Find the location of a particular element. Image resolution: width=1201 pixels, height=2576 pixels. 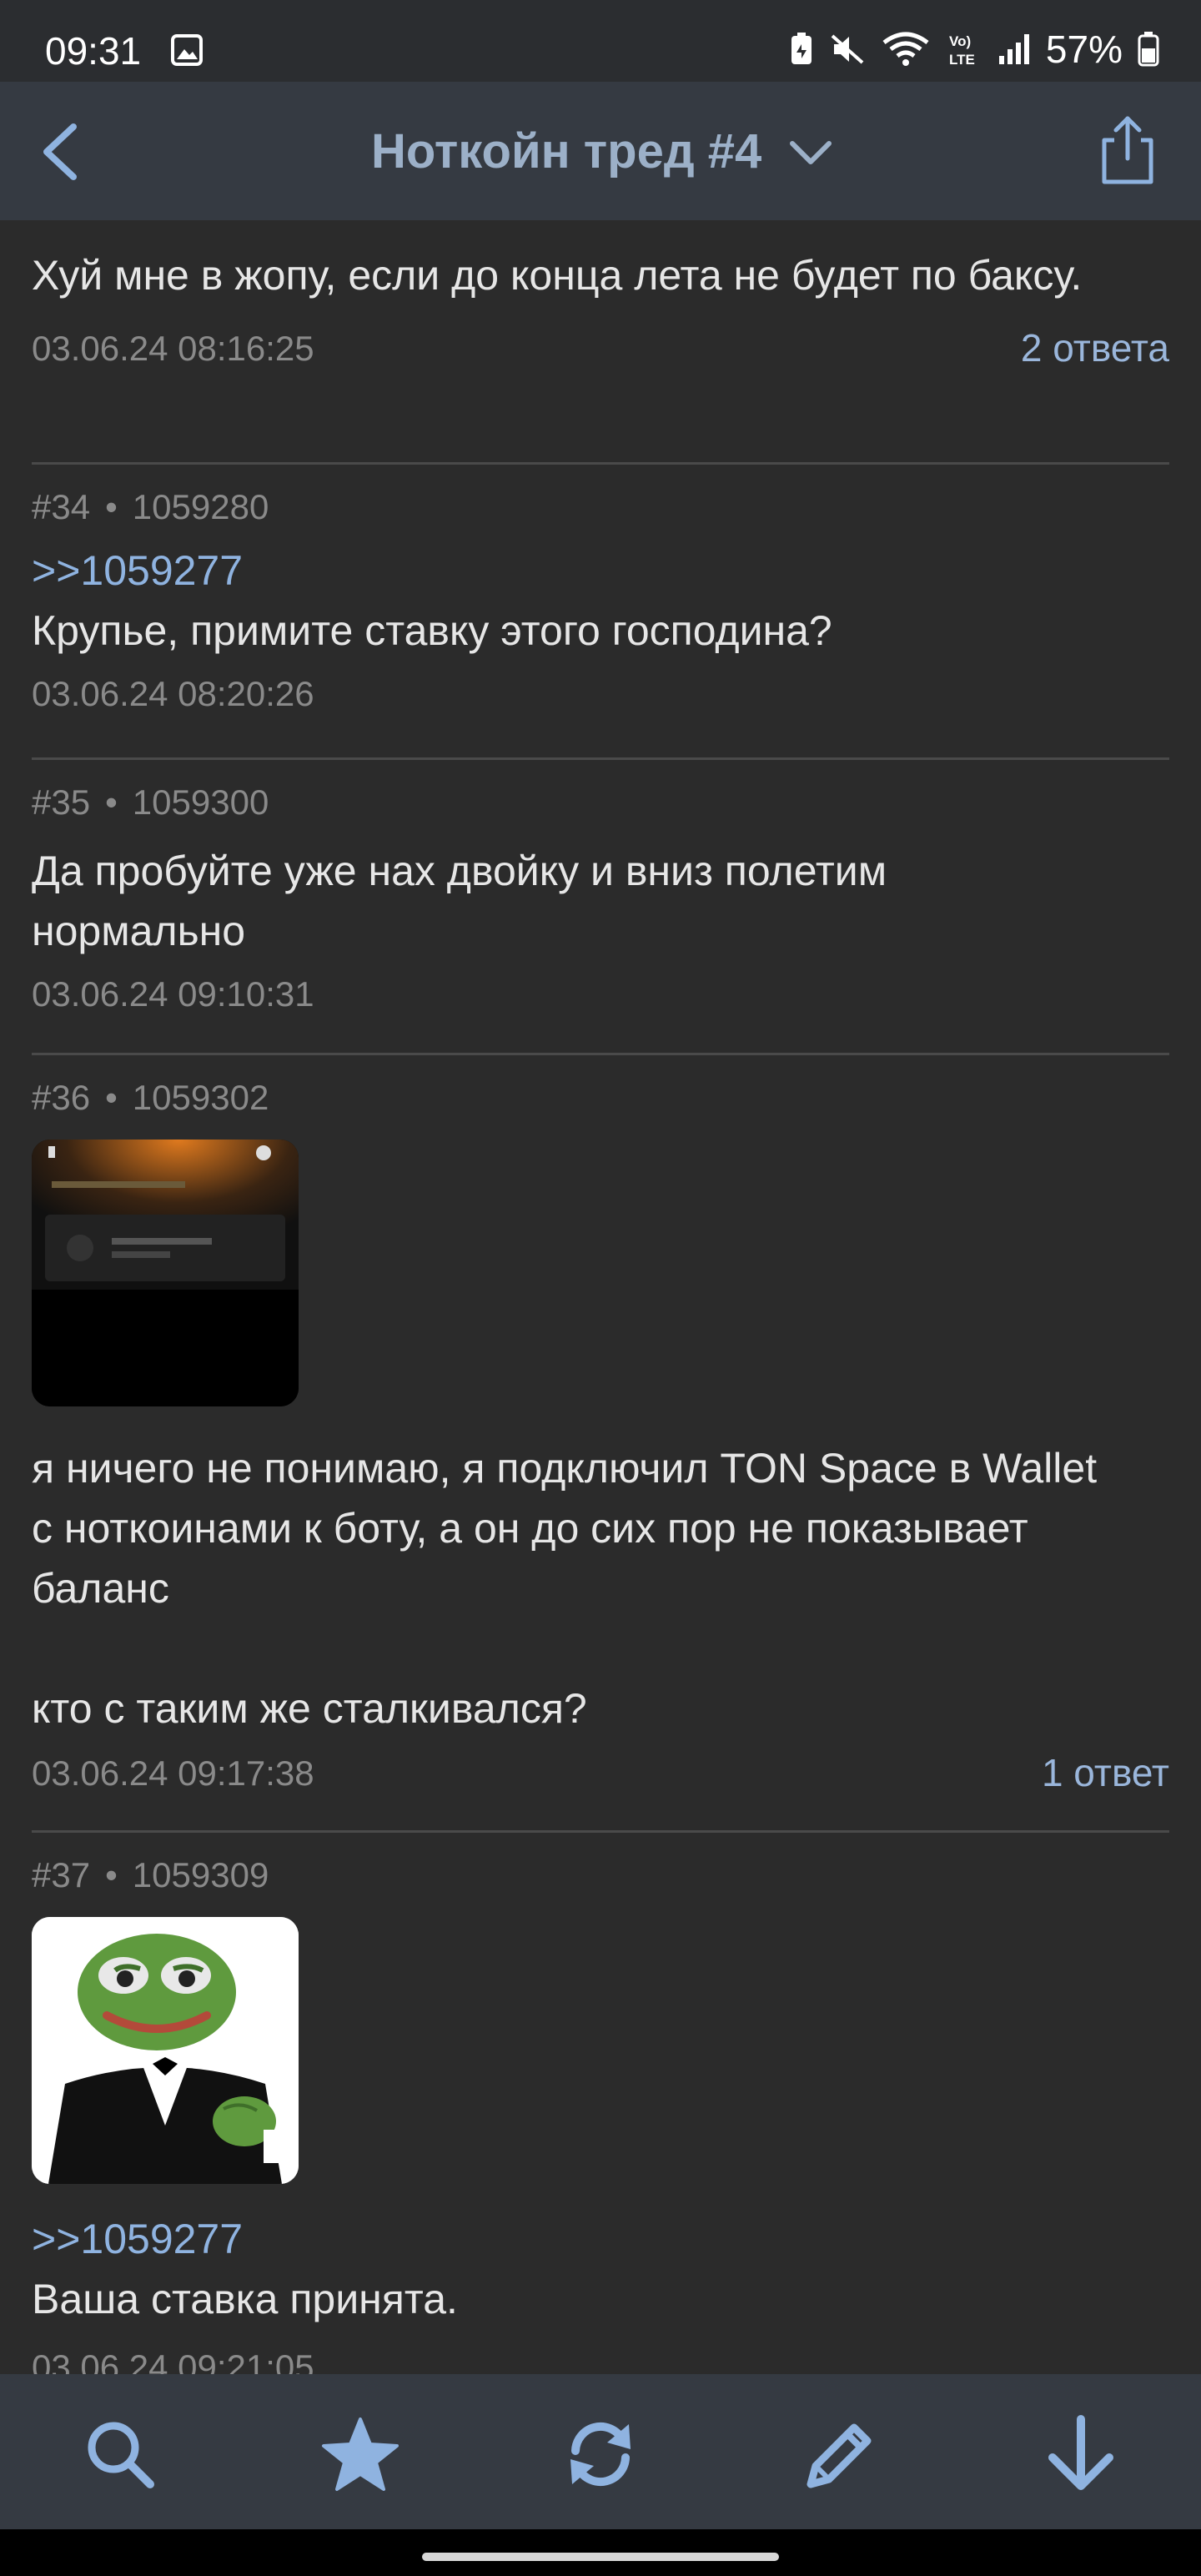

post-meta: #34 • 1059280 is located at coordinates (601, 507).